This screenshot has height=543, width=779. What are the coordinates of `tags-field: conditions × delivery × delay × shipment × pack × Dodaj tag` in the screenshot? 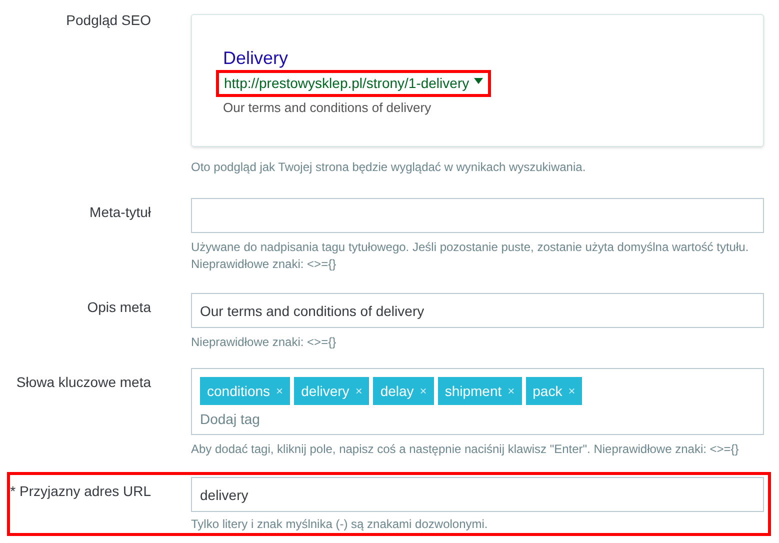 It's located at (477, 401).